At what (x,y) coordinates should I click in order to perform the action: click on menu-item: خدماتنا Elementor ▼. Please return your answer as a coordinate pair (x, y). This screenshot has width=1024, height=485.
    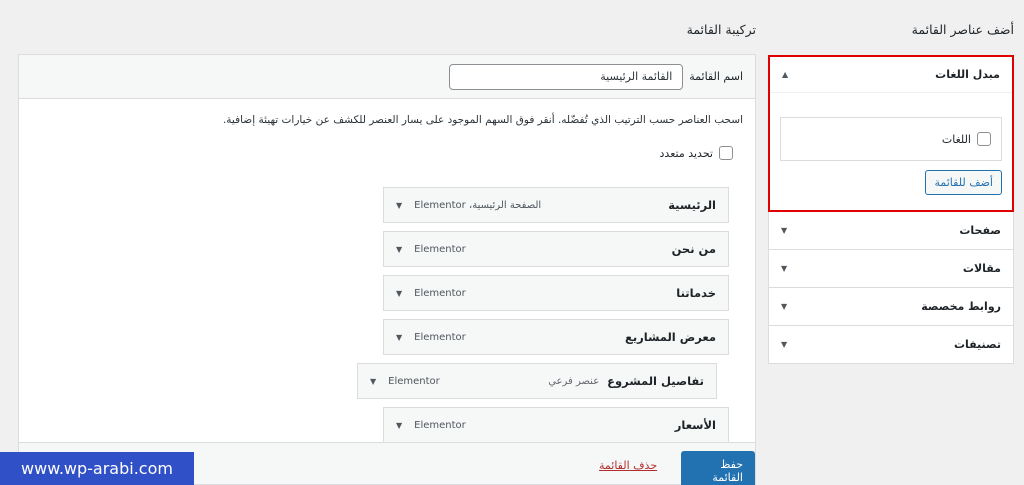
    Looking at the image, I should click on (556, 293).